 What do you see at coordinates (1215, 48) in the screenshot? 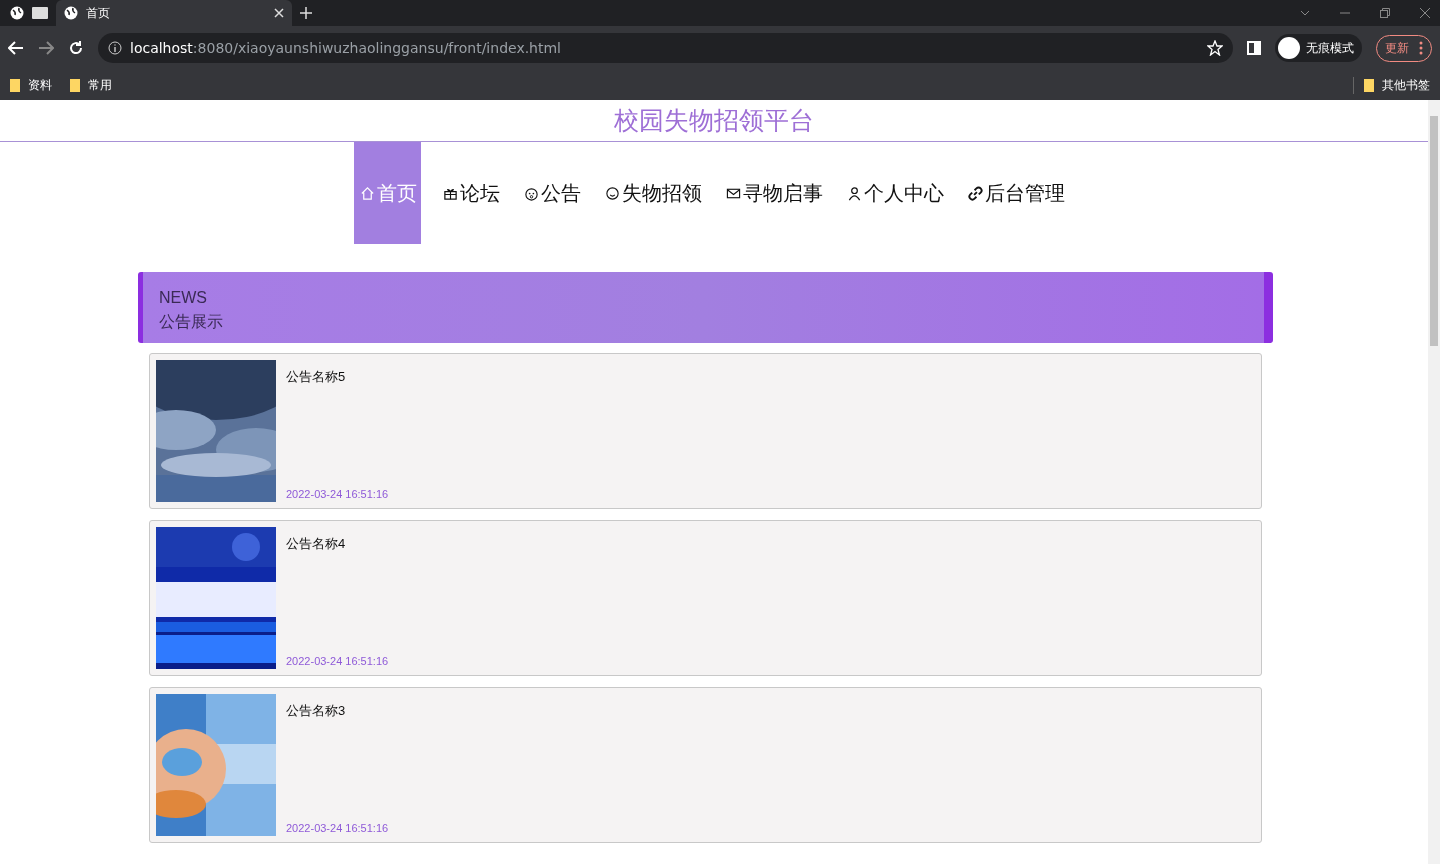
I see `star-icon` at bounding box center [1215, 48].